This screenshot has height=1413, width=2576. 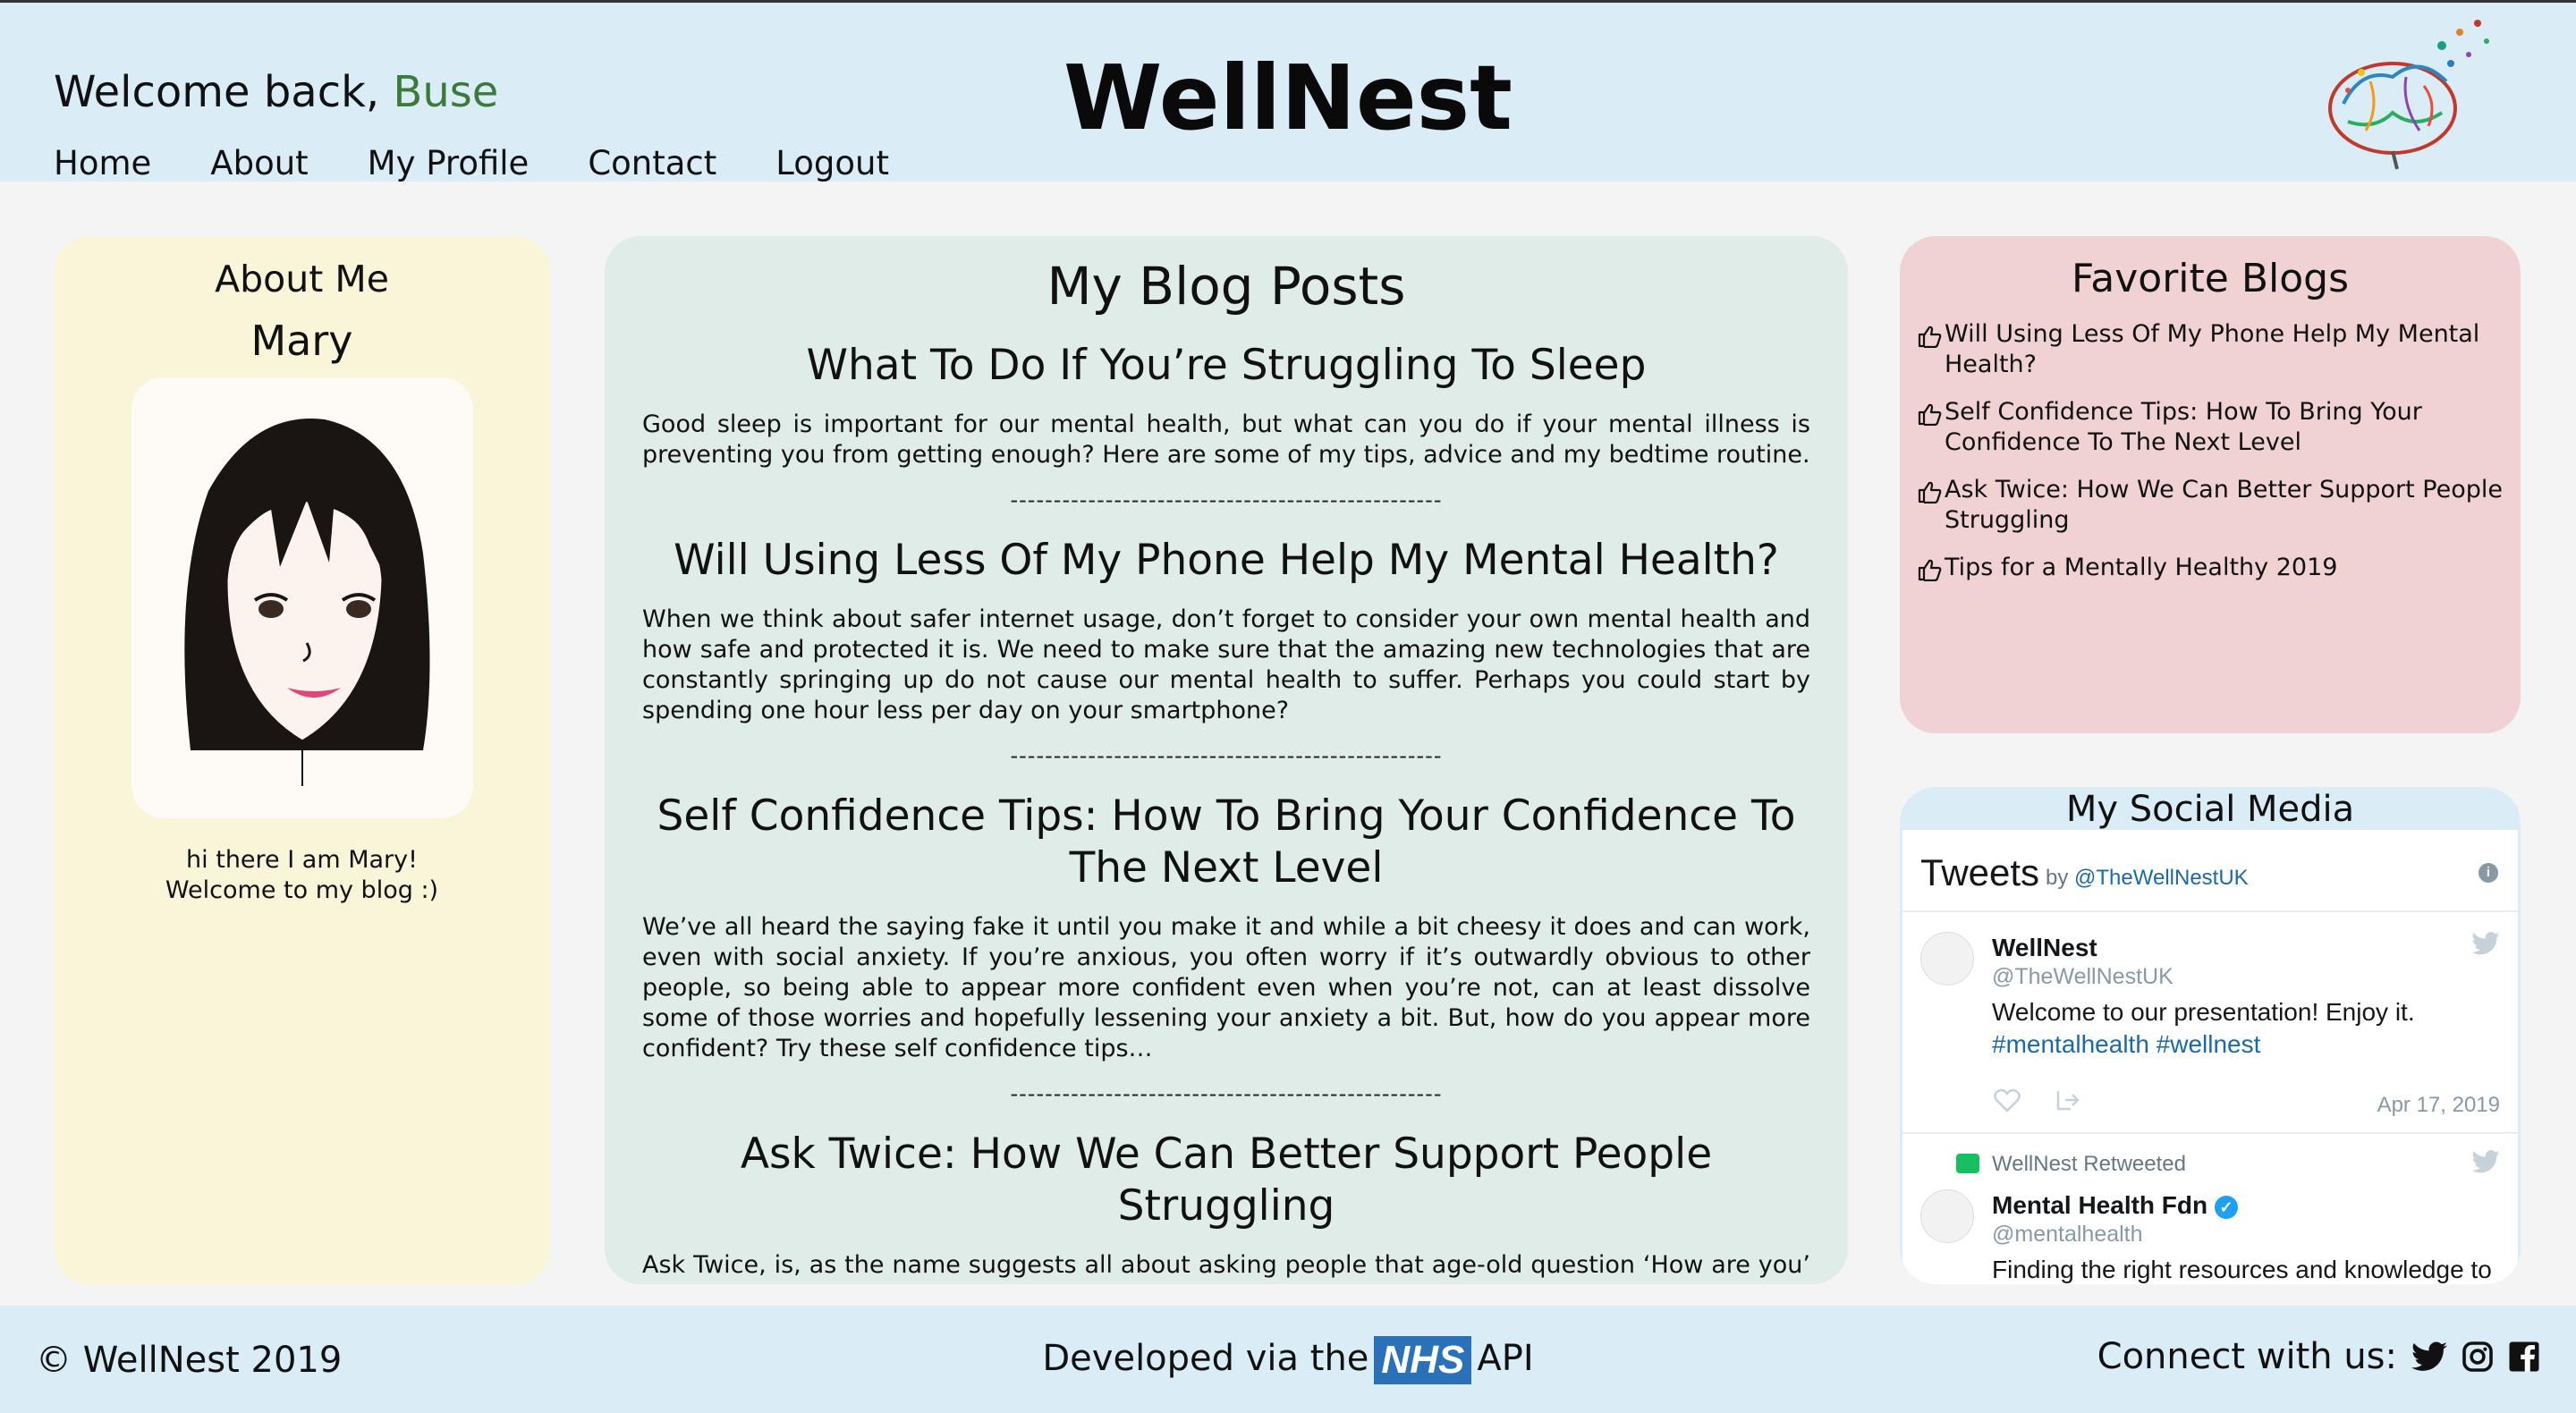 What do you see at coordinates (2408, 95) in the screenshot?
I see `brain-logo-icon` at bounding box center [2408, 95].